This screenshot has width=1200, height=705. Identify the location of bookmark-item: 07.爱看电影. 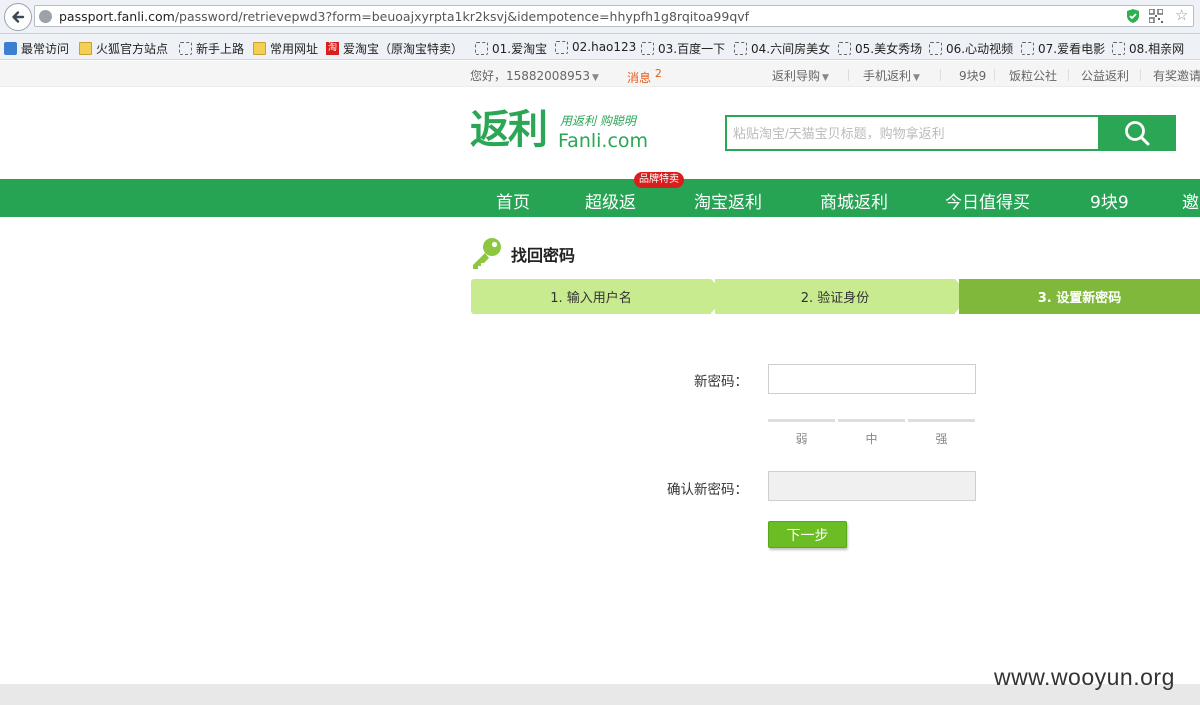
(1063, 48).